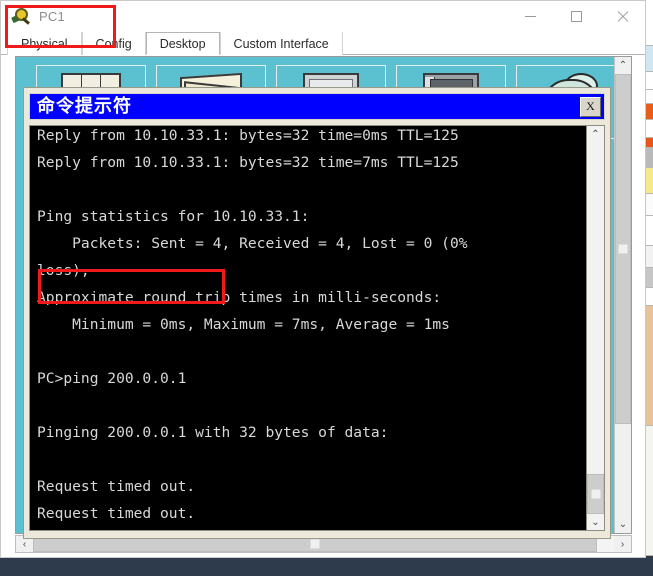 Image resolution: width=653 pixels, height=576 pixels. What do you see at coordinates (24, 544) in the screenshot?
I see `chevron-left-icon: ‹` at bounding box center [24, 544].